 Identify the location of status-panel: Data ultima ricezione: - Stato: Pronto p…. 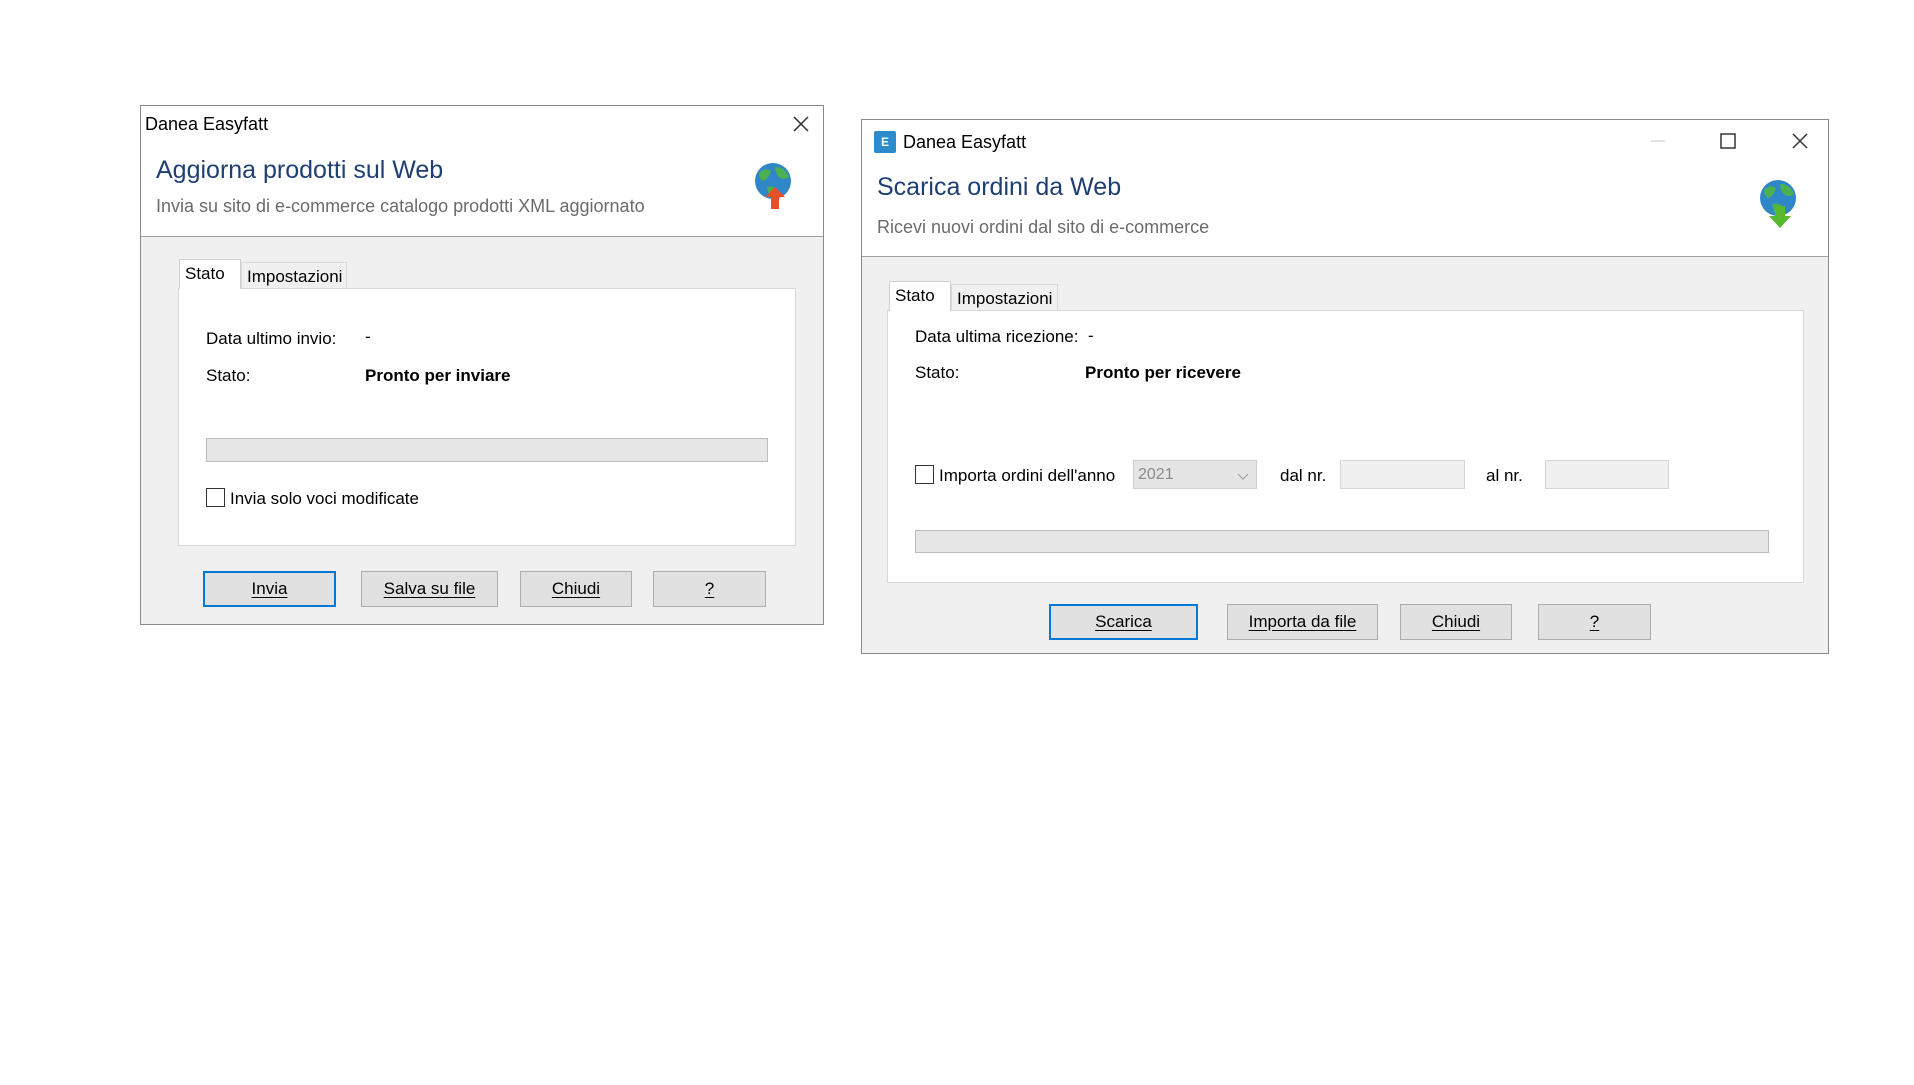
(1345, 446).